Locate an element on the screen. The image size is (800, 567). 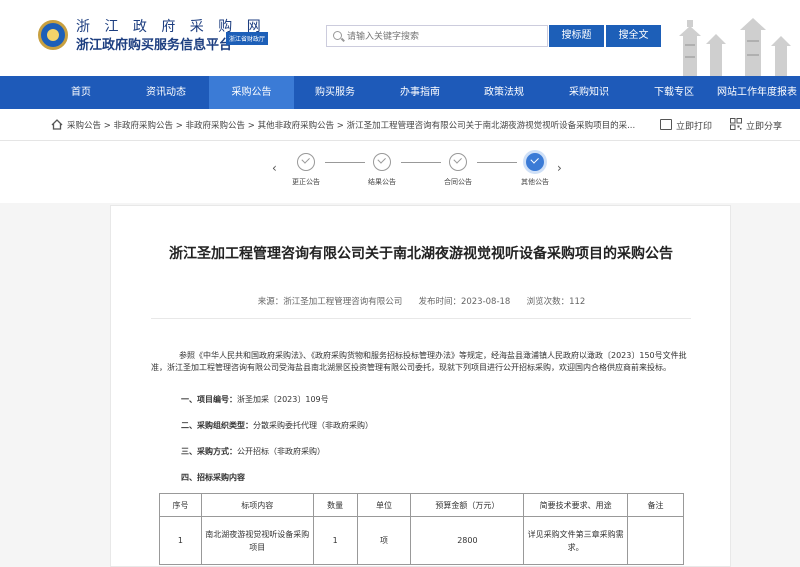
step-label: 合同公告 is located at coordinates (458, 182).